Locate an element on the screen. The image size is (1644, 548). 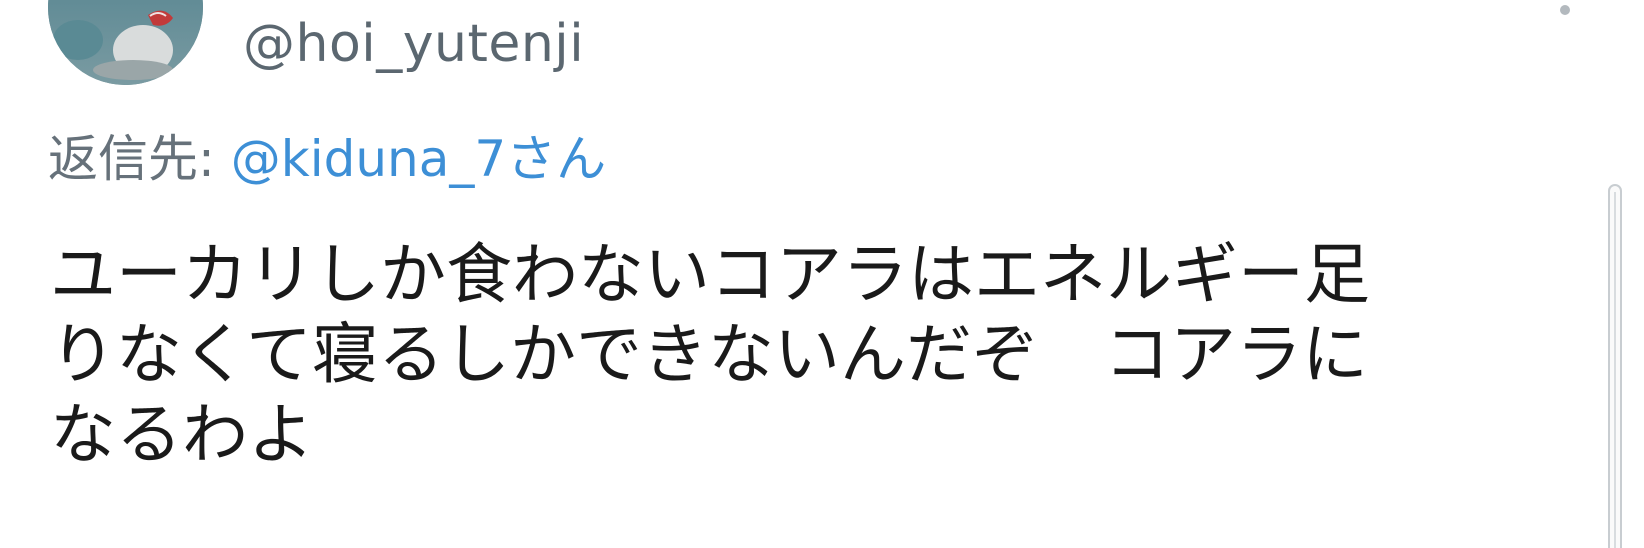
scrollbar-thumb is located at coordinates (1615, 370).